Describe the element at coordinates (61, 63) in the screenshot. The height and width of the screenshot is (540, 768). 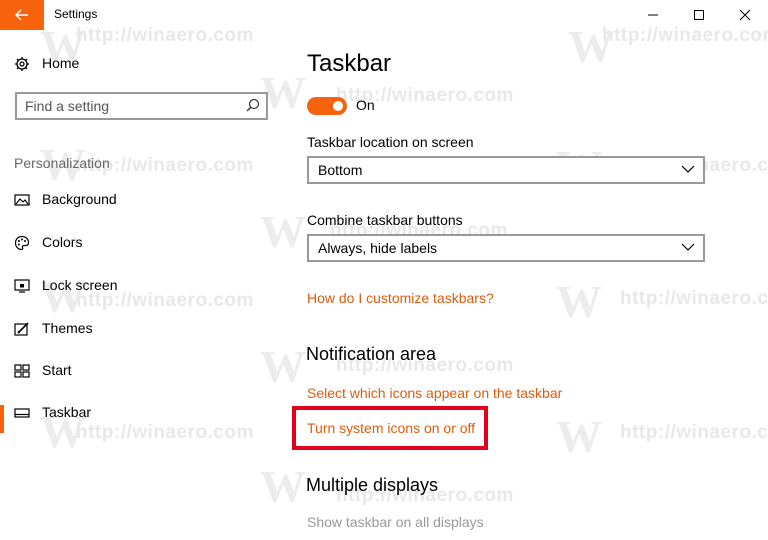
I see `sidebar-item-label: Home` at that location.